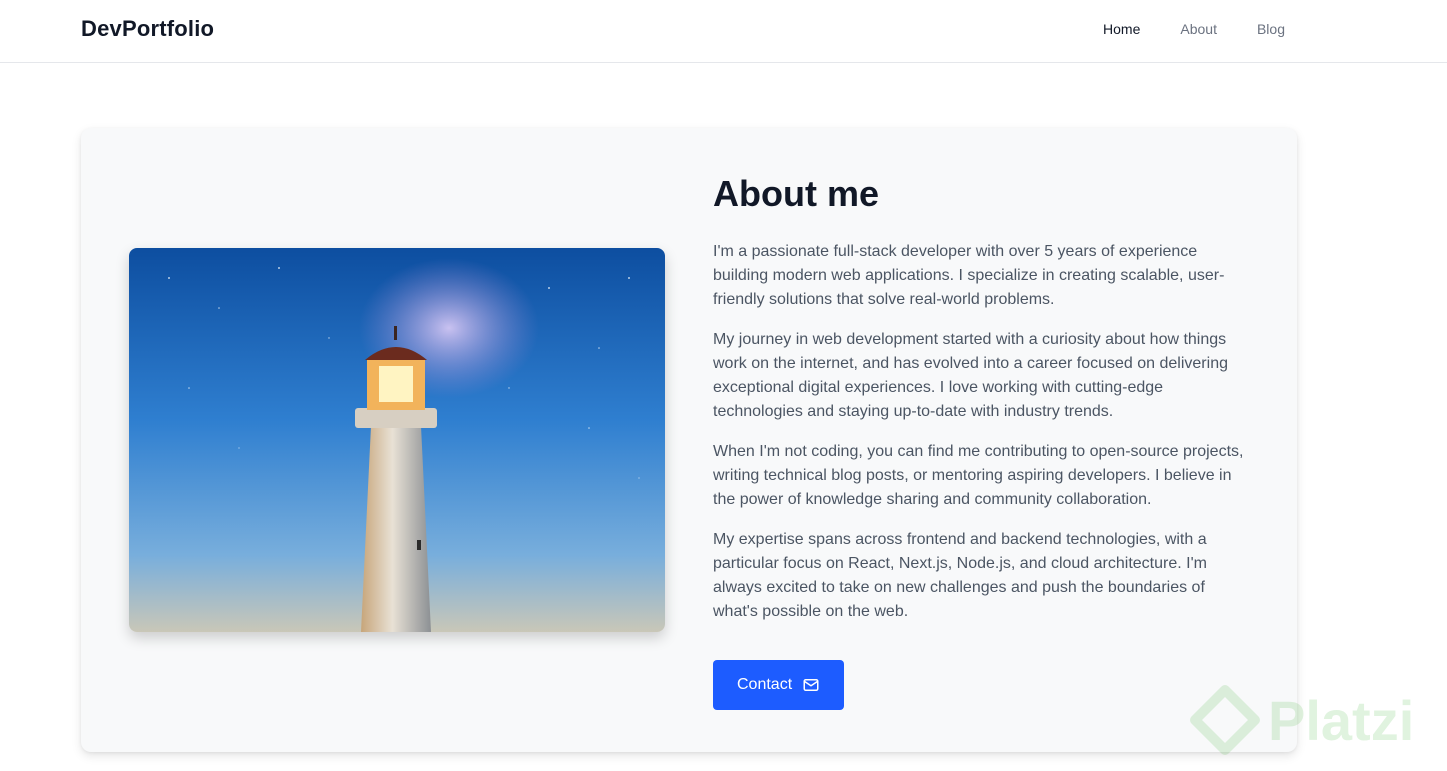  Describe the element at coordinates (1271, 29) in the screenshot. I see `nav-link-blog: Blog` at that location.